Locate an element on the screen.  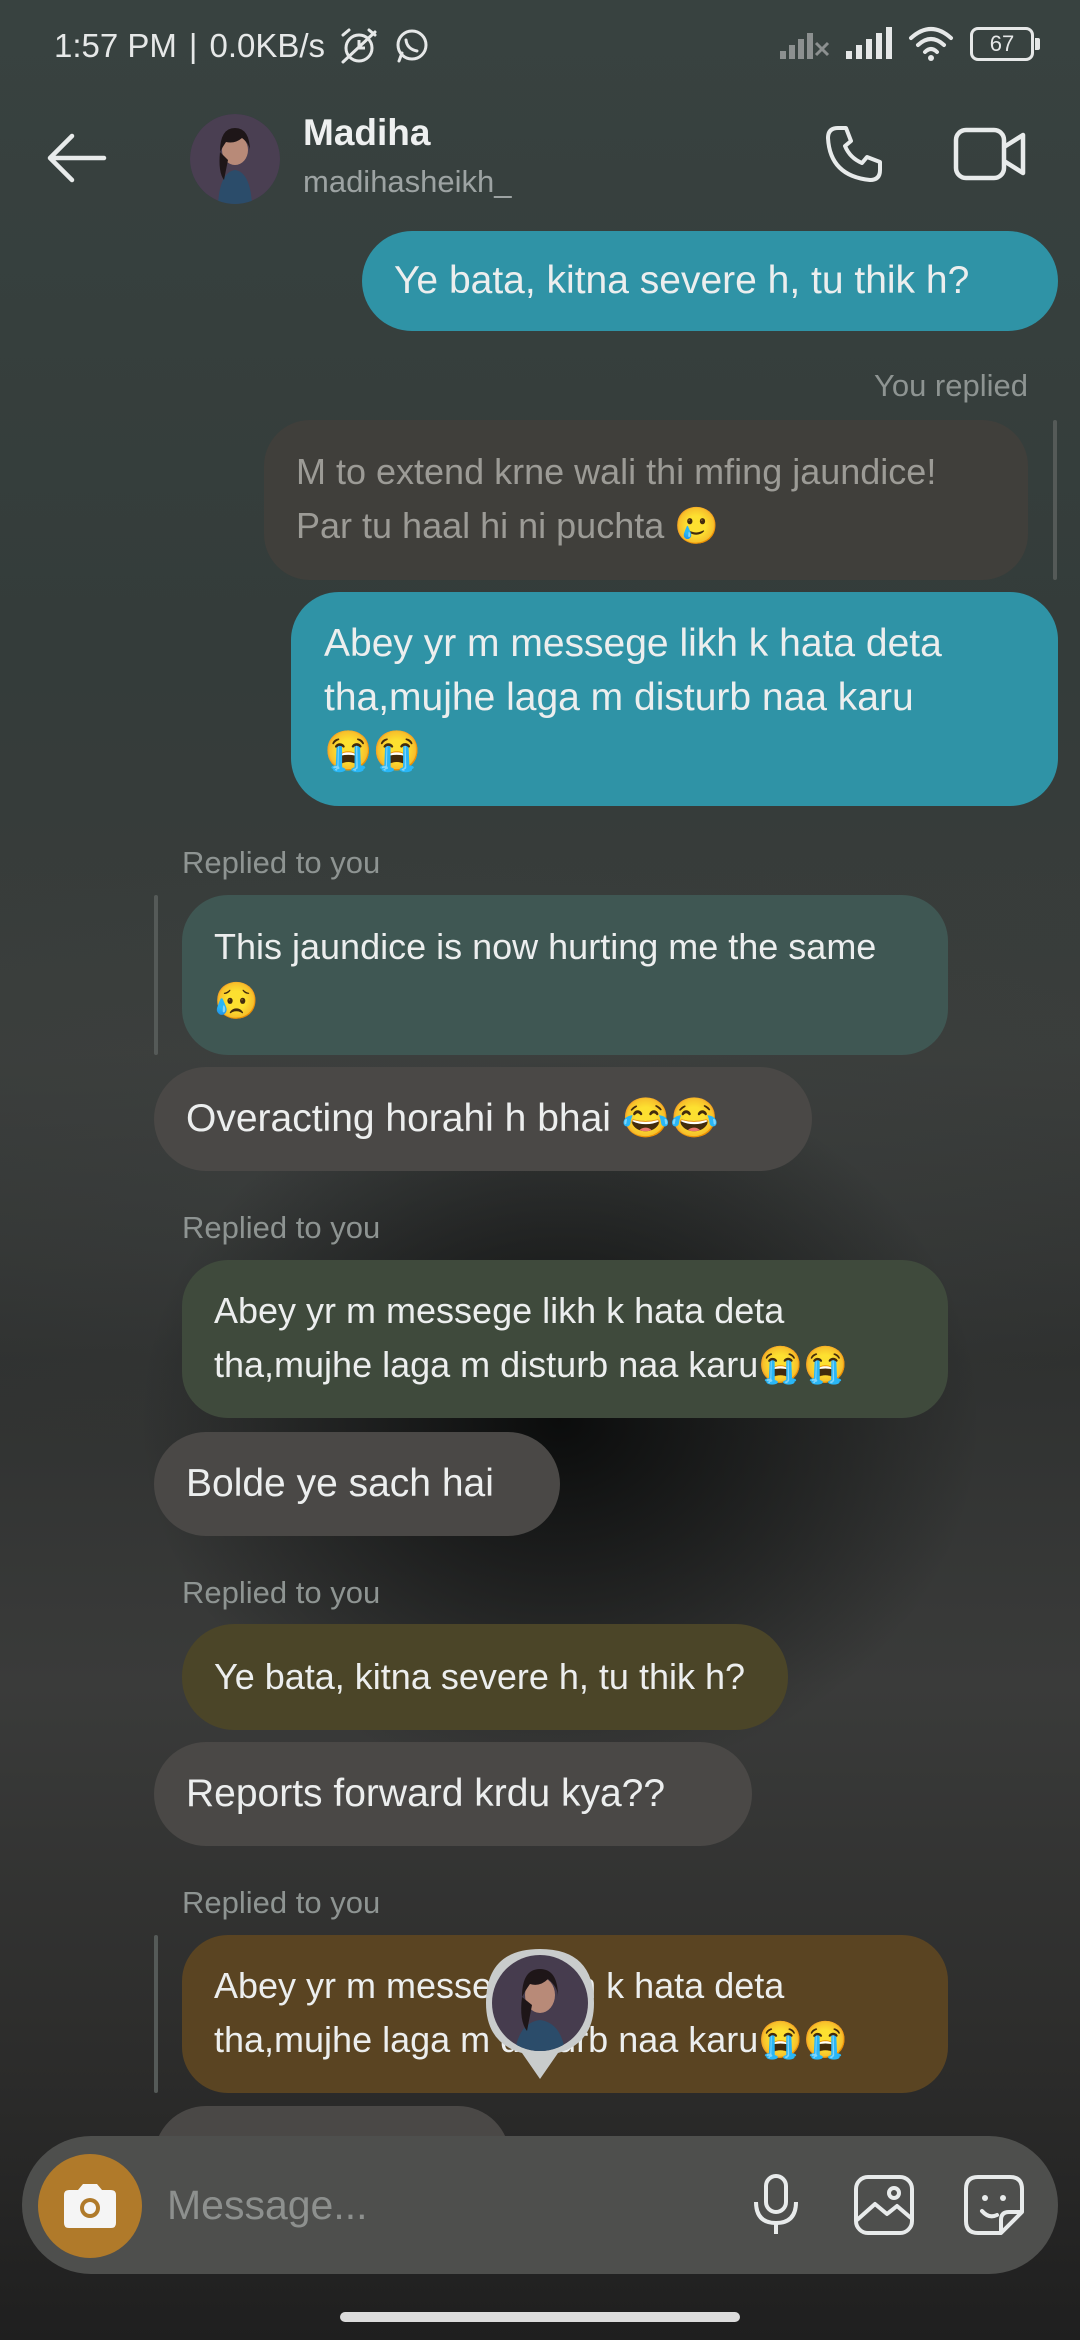
received-message: Overacting horahi h bhai 😂😂 is located at coordinates (483, 1119).